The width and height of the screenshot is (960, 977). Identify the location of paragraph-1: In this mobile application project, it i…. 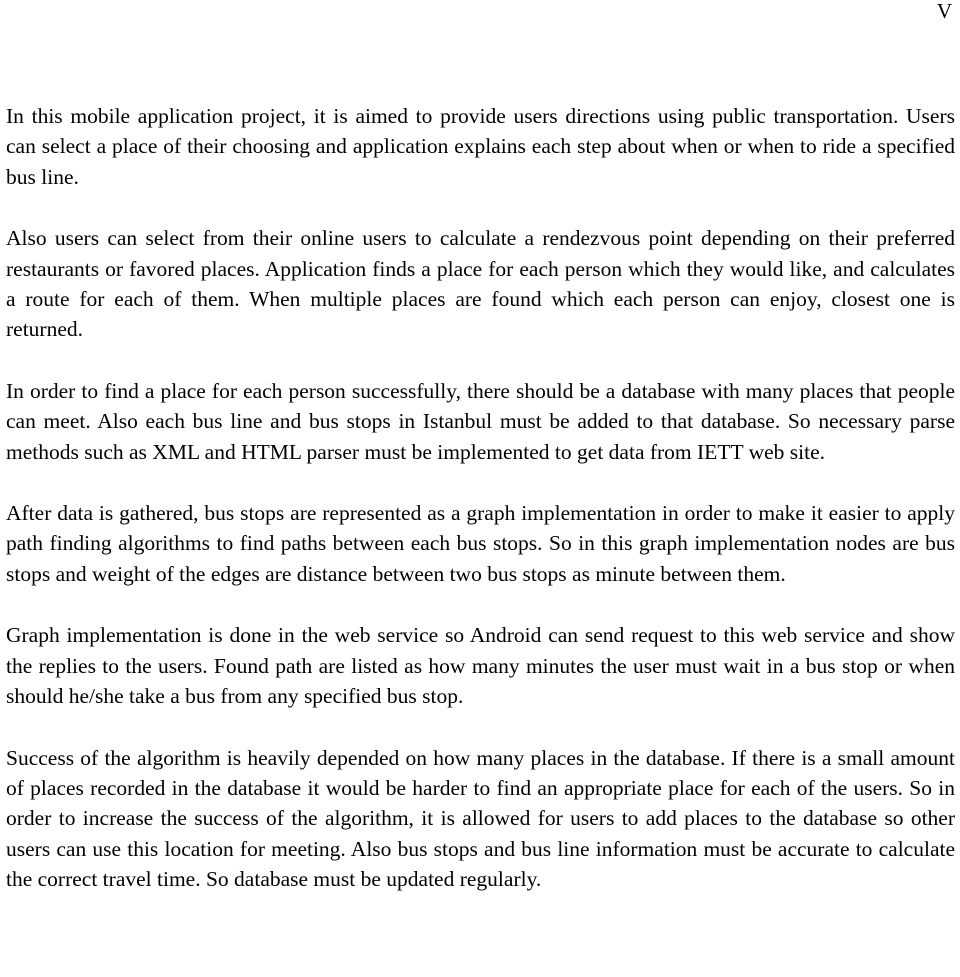
(480, 146).